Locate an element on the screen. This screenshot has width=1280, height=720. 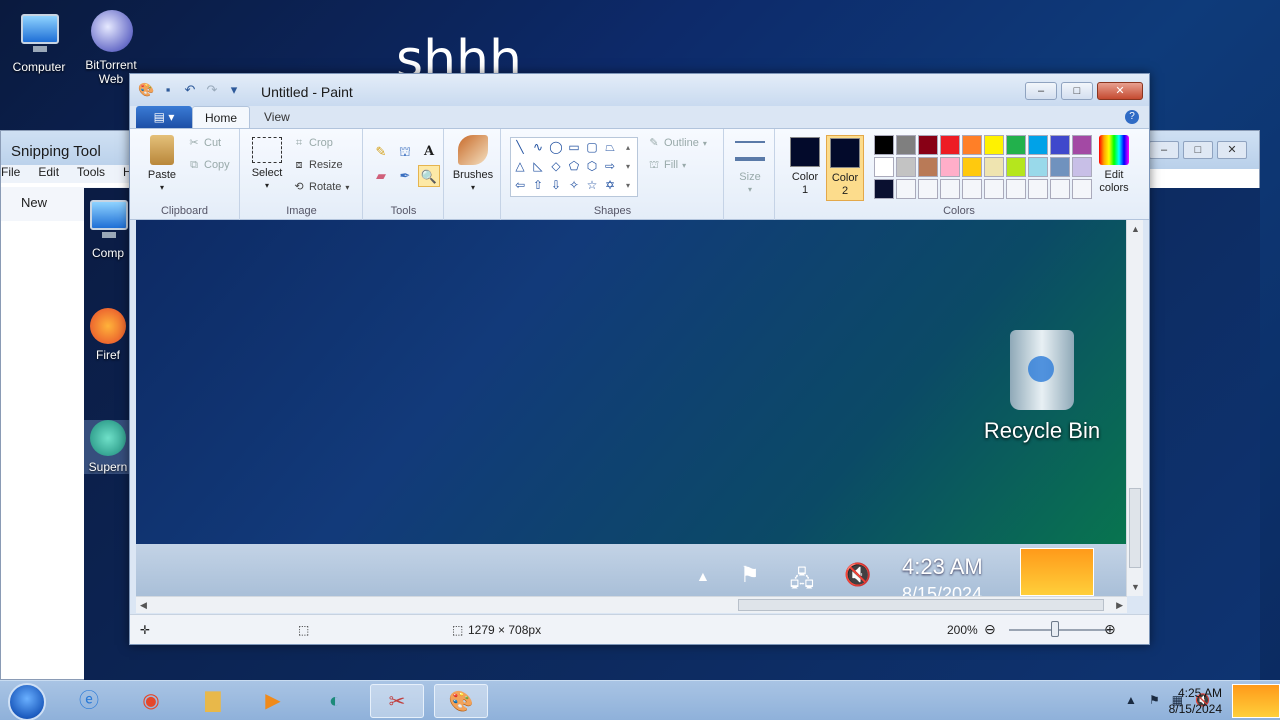
oval-shape-icon: ◯ is located at coordinates (556, 147).